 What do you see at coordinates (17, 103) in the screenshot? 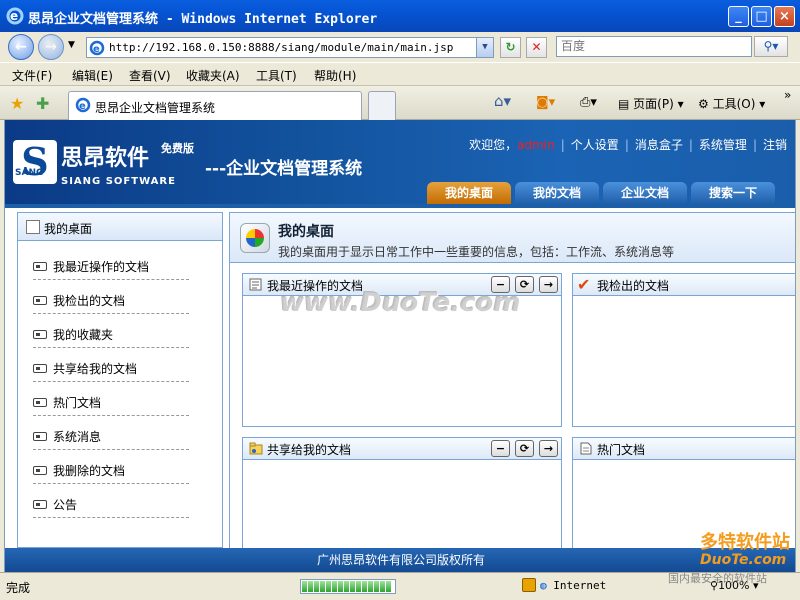
I see `favorites-star-icon: ★` at bounding box center [17, 103].